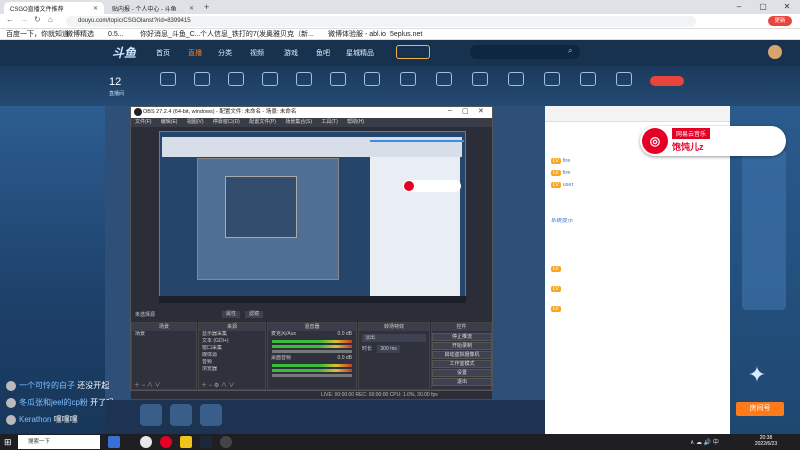  I want to click on system-tray-icon: ∧ ☁ 🔊 中, so click(704, 441).